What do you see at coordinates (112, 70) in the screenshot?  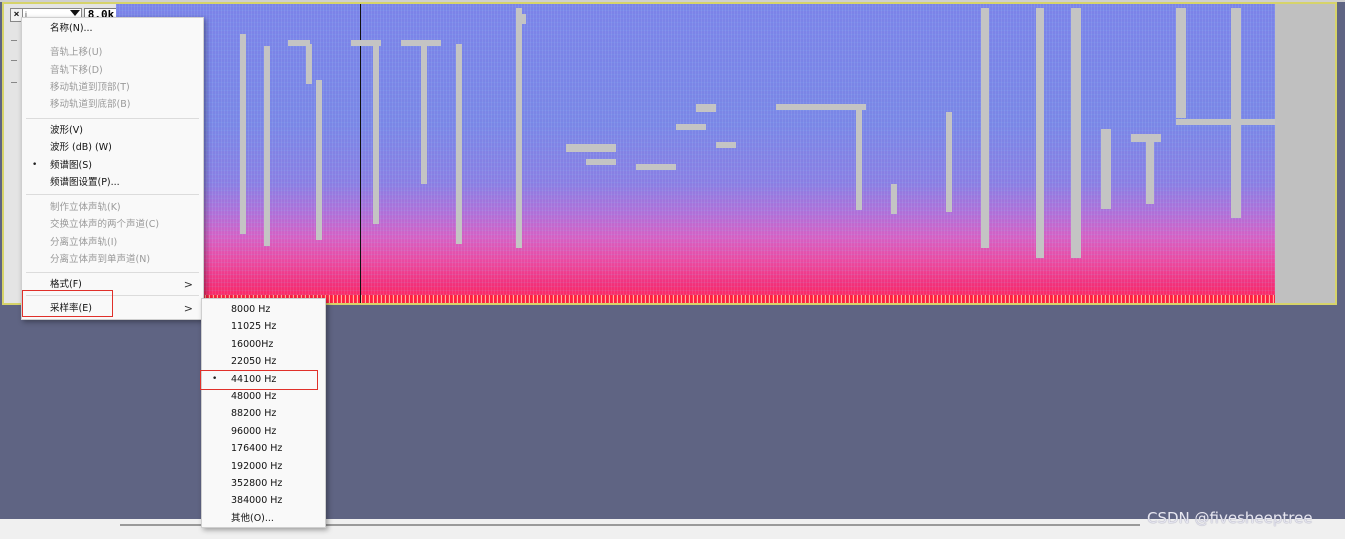 I see `menu-item: 音轨下移(D)` at bounding box center [112, 70].